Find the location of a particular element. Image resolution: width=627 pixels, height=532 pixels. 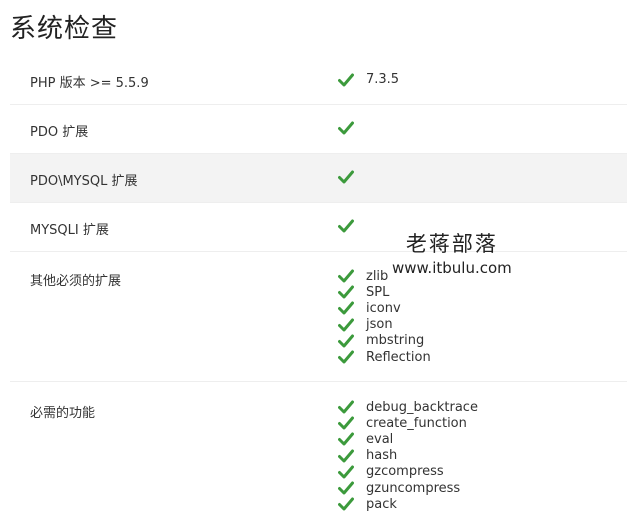

extension-name: iconv is located at coordinates (383, 308).